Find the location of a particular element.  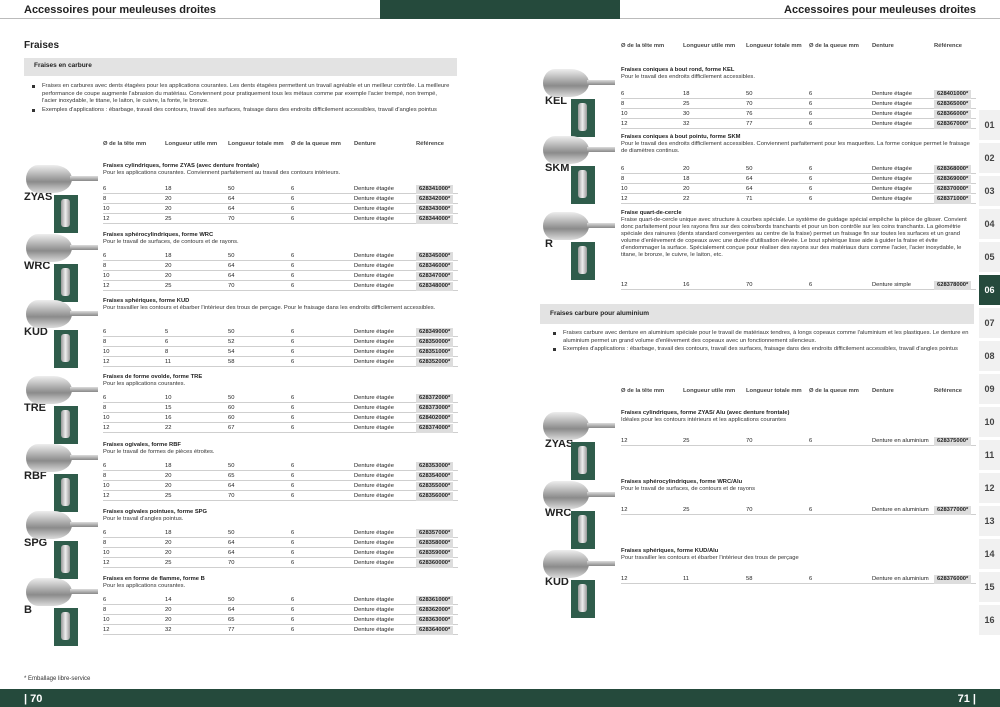

chapter-tab: 15 is located at coordinates (989, 587).